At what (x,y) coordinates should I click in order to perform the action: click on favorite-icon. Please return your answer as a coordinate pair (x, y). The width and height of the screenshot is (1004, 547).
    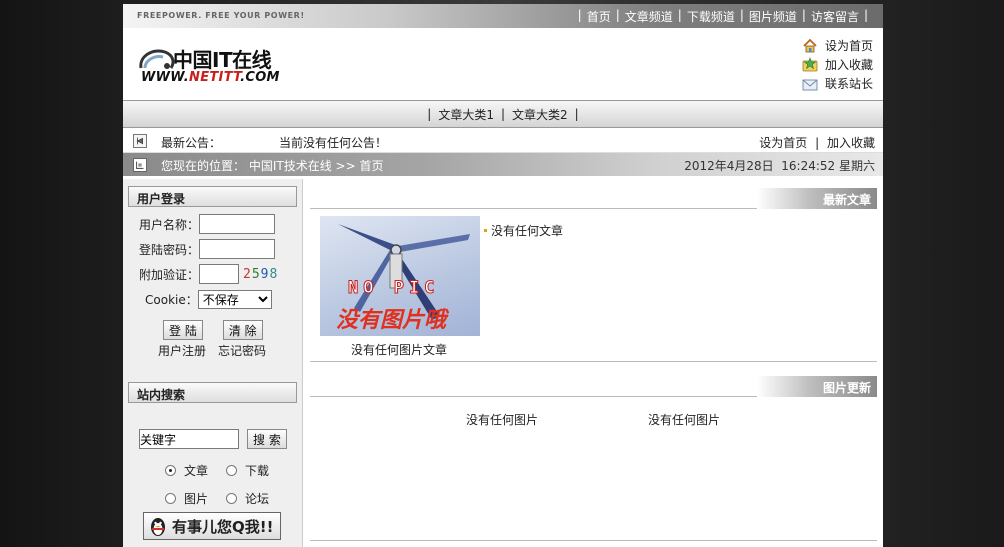
    Looking at the image, I should click on (810, 63).